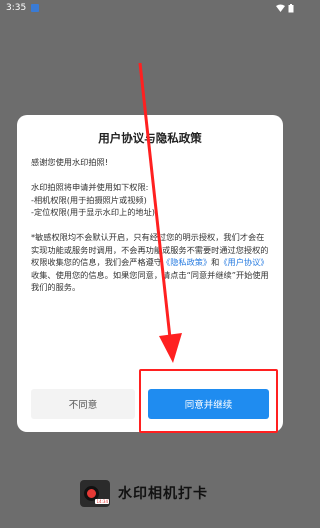 The image size is (320, 528). What do you see at coordinates (95, 493) in the screenshot?
I see `camera-logo-icon: 14:34` at bounding box center [95, 493].